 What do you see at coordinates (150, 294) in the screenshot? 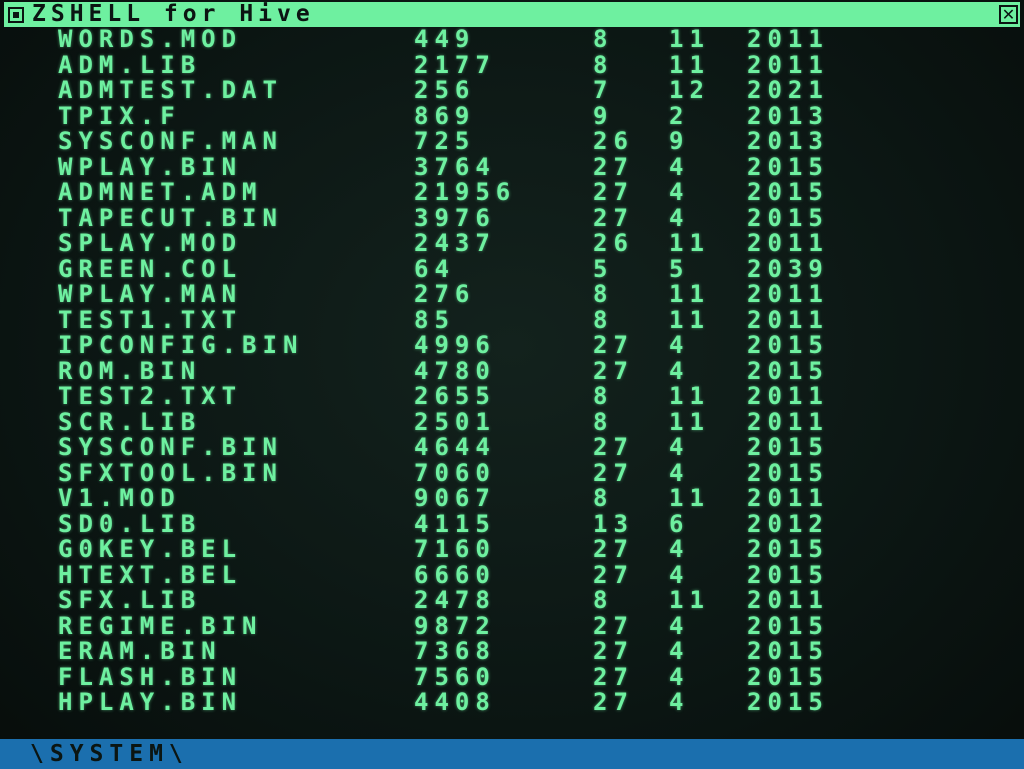
I see `file-name: WPLAY.MAN` at bounding box center [150, 294].